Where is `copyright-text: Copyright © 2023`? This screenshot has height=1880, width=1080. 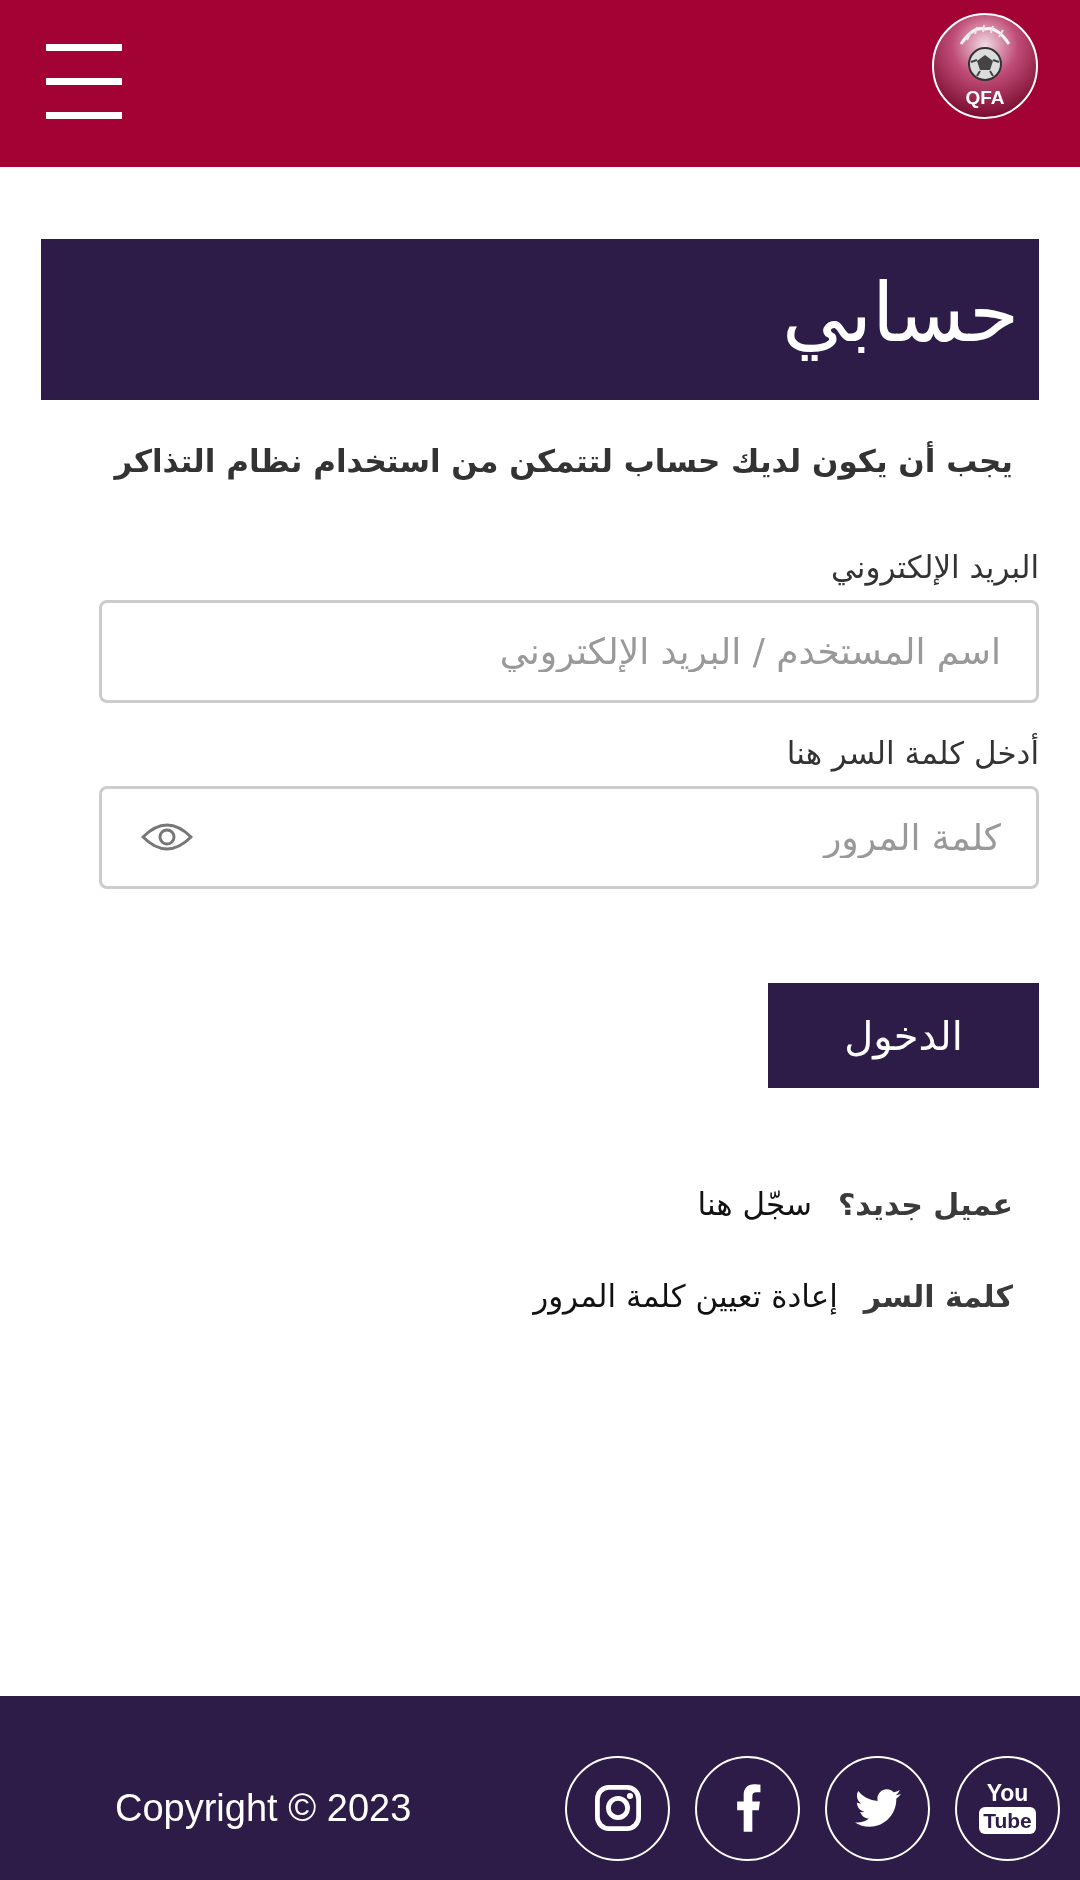
copyright-text: Copyright © 2023 is located at coordinates (263, 1808).